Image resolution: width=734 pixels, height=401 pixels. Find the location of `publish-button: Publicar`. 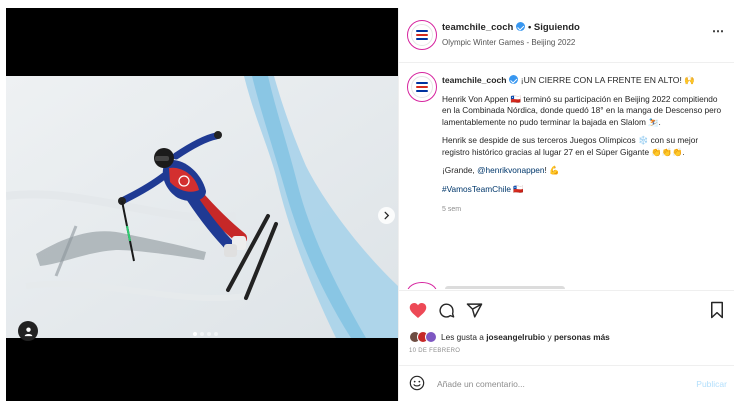

publish-button: Publicar is located at coordinates (711, 384).